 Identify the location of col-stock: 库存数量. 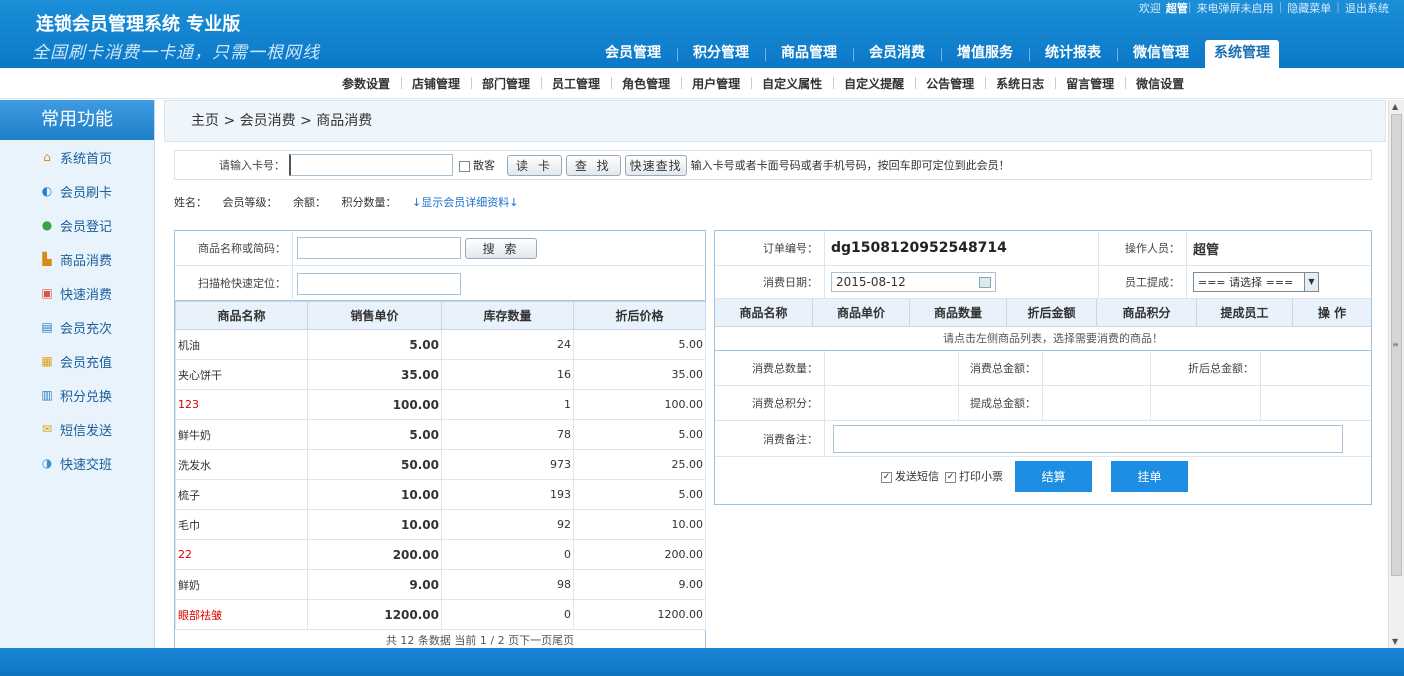
(507, 315).